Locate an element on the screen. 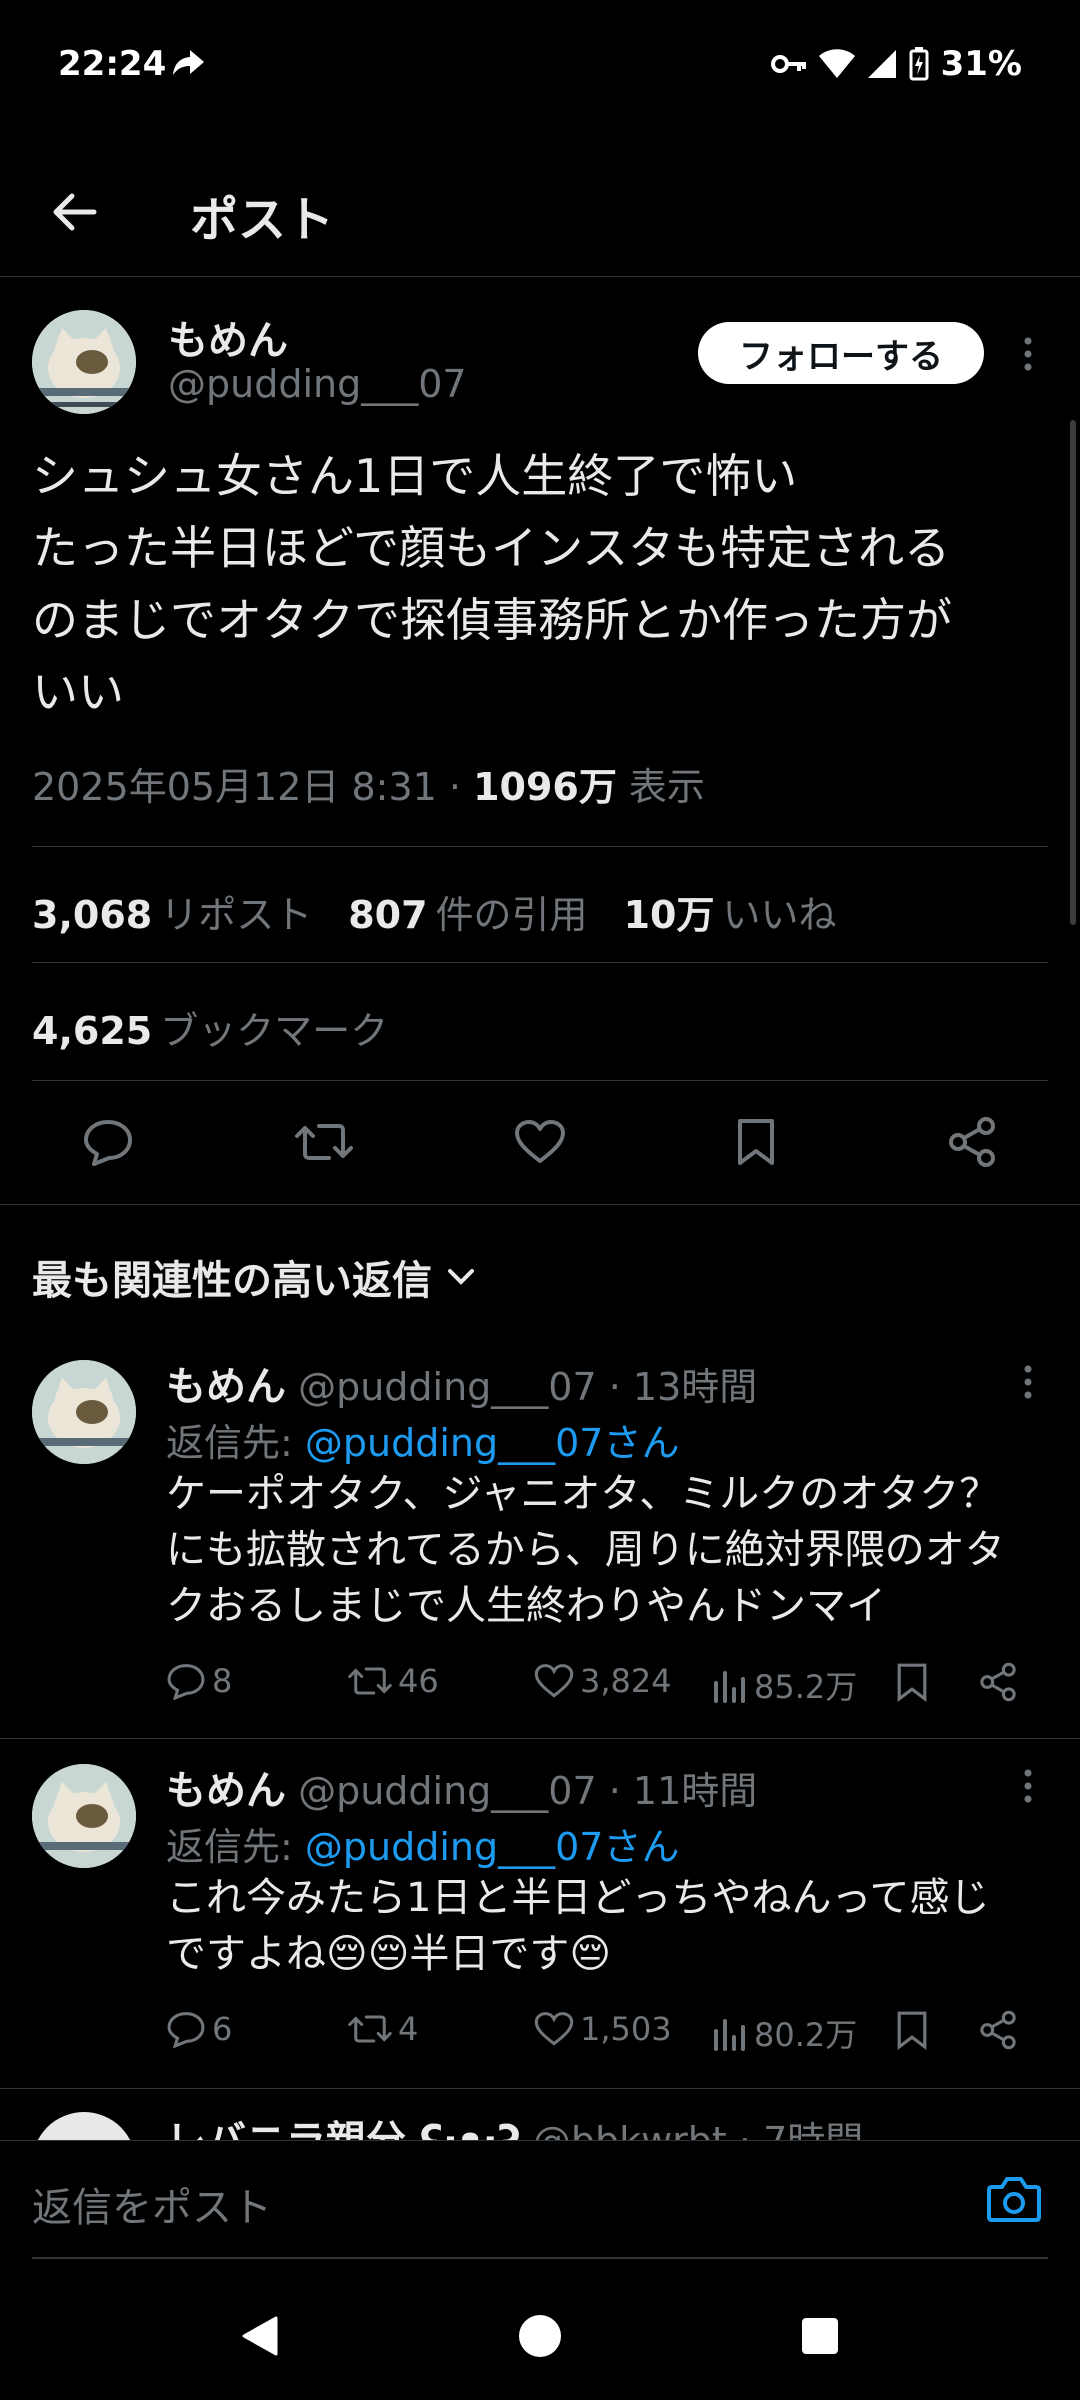 The width and height of the screenshot is (1080, 2400). post-action-bar is located at coordinates (540, 1143).